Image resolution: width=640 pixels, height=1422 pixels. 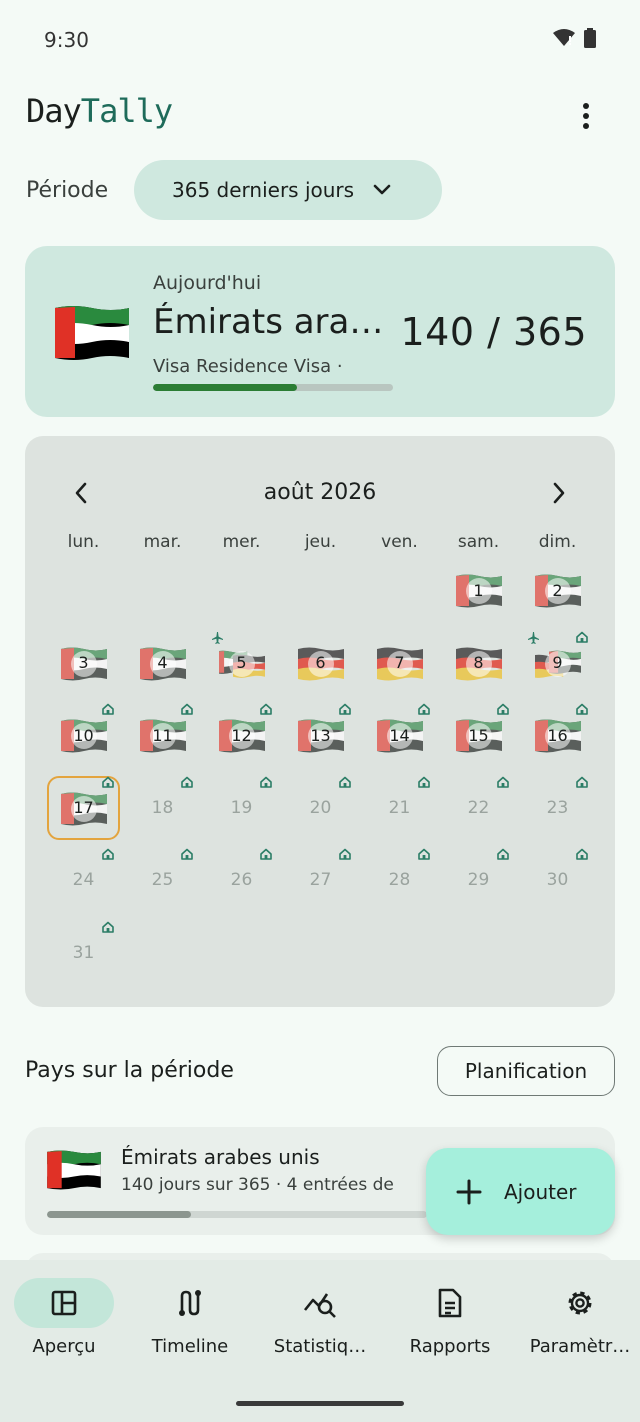 I want to click on period-row: Période 365 derniers jours, so click(x=320, y=190).